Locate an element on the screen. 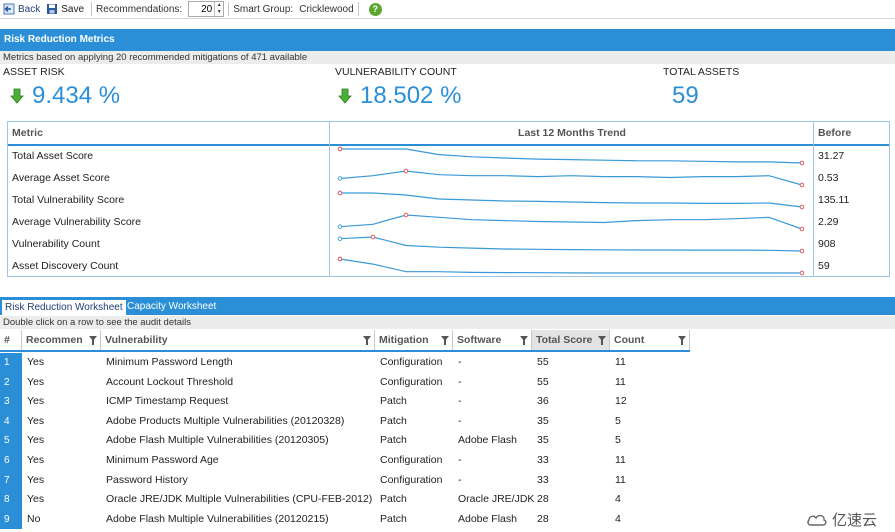  row-number: 8 is located at coordinates (11, 500).